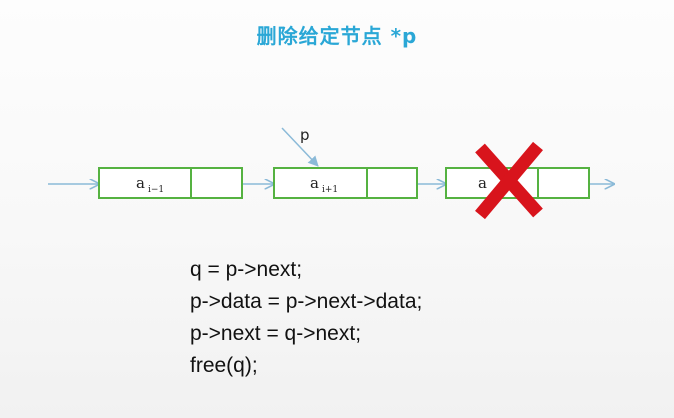  Describe the element at coordinates (314, 183) in the screenshot. I see `node-2-data-label: a` at that location.